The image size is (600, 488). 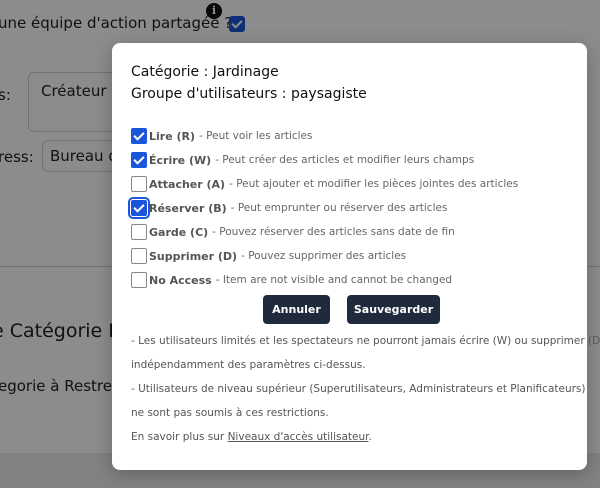 I want to click on permission-name: Supprimer (D), so click(x=193, y=256).